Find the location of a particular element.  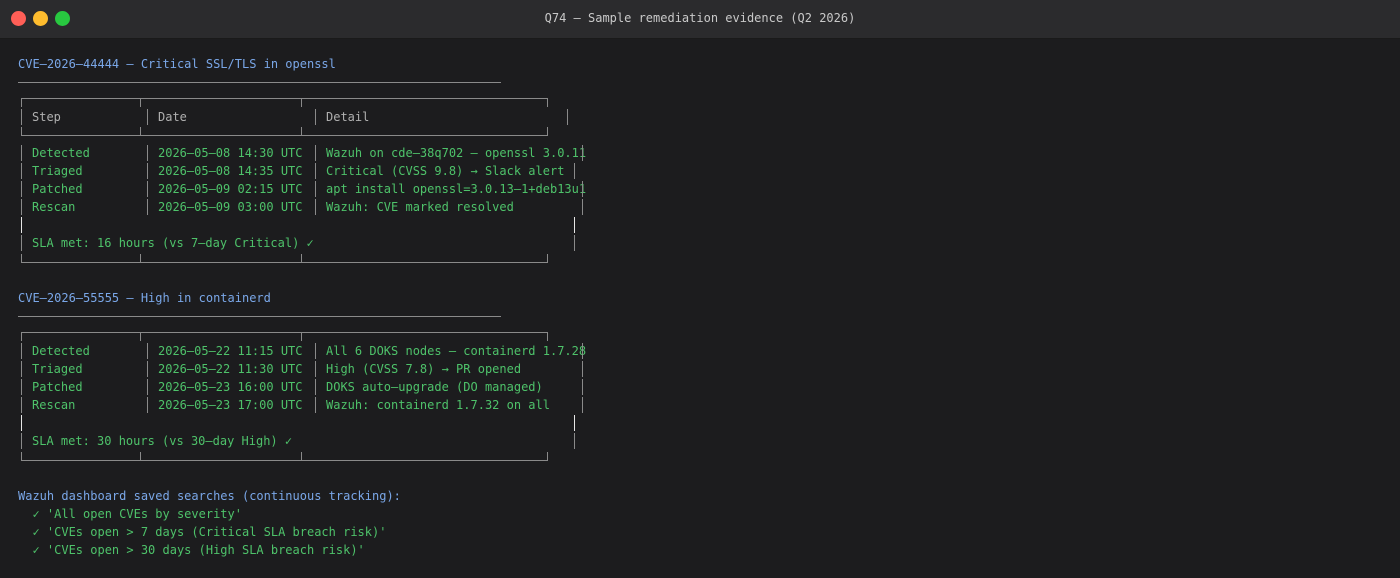

cve2-heading: CVE–2026–55555 — High in containerd is located at coordinates (144, 298).